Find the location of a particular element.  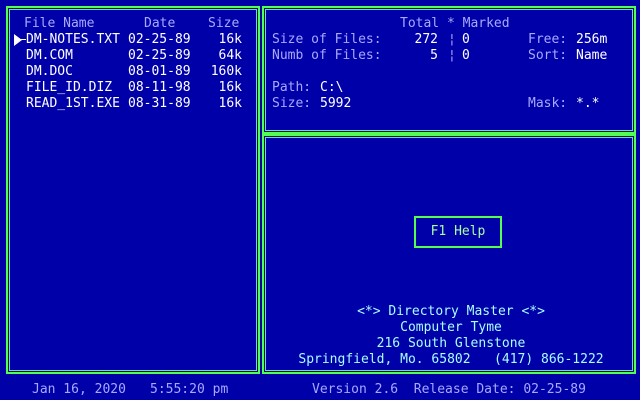

mask-label: Mask: is located at coordinates (548, 103).